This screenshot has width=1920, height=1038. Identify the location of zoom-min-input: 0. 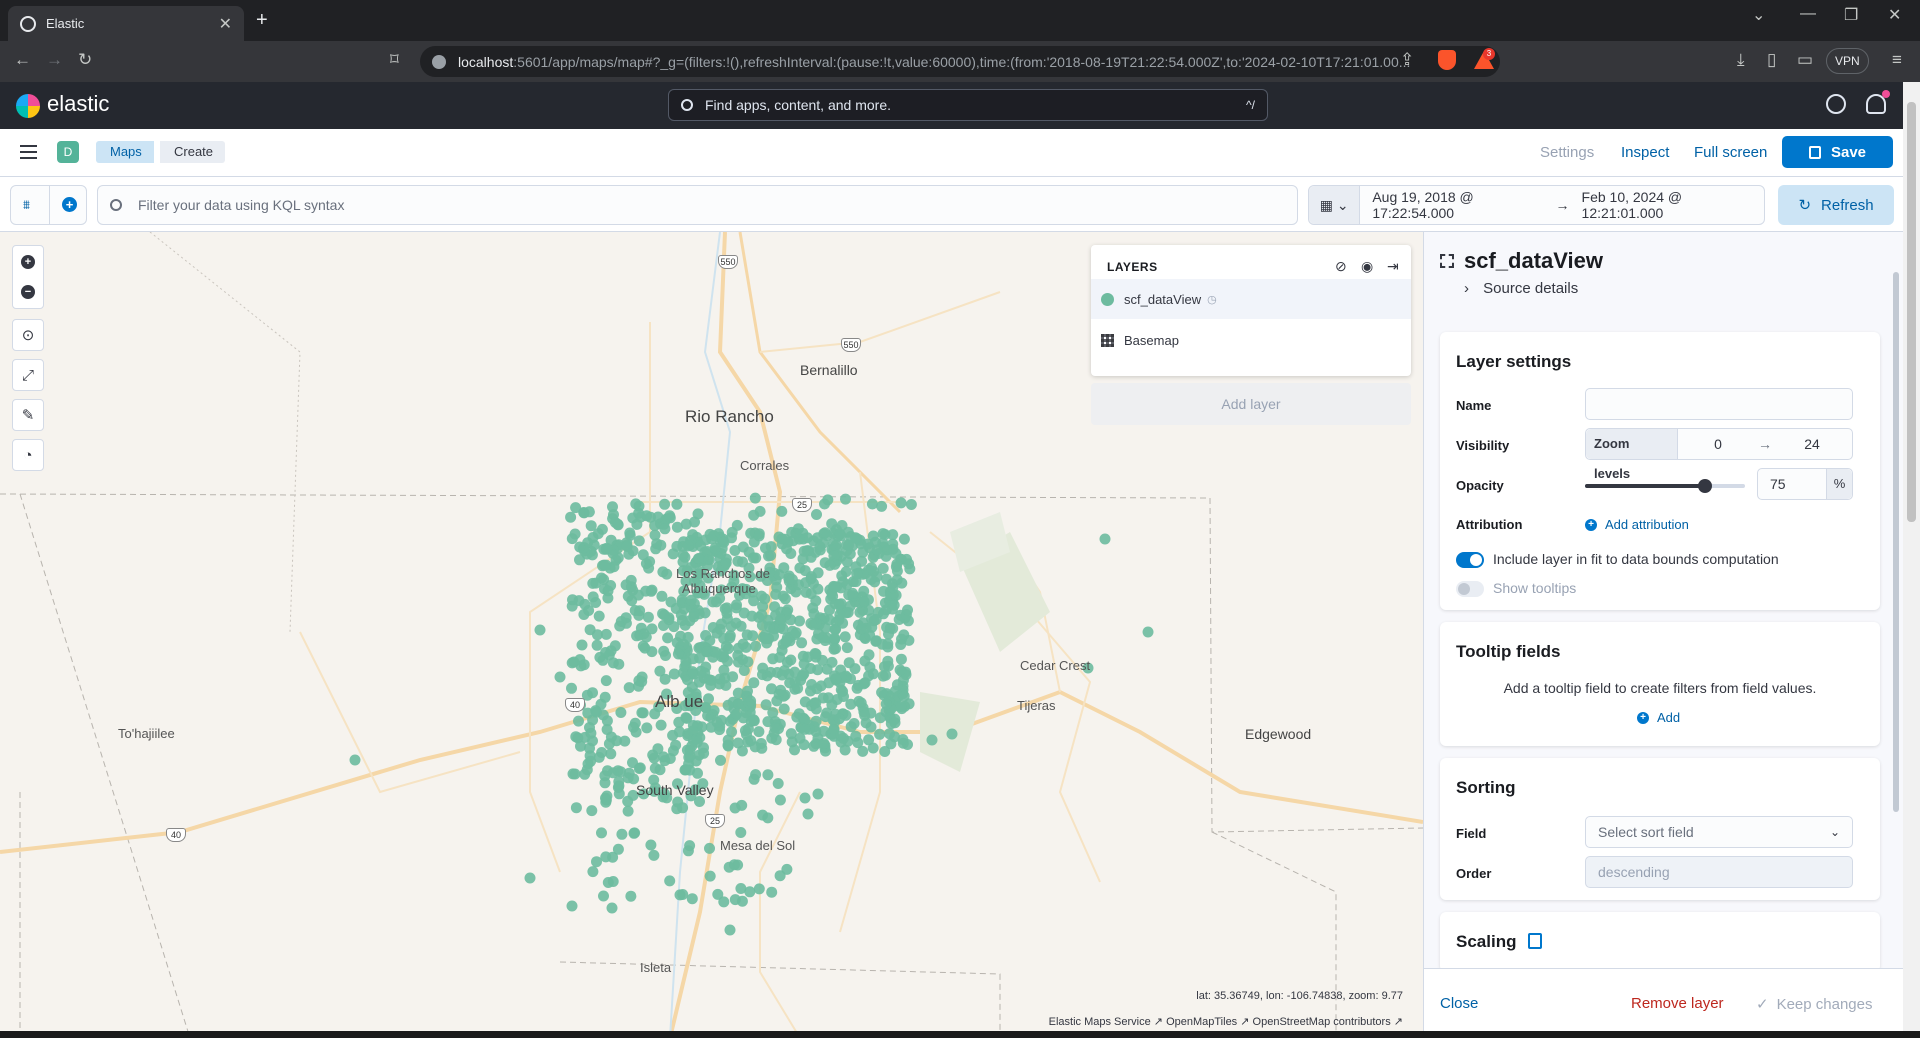
(1718, 444).